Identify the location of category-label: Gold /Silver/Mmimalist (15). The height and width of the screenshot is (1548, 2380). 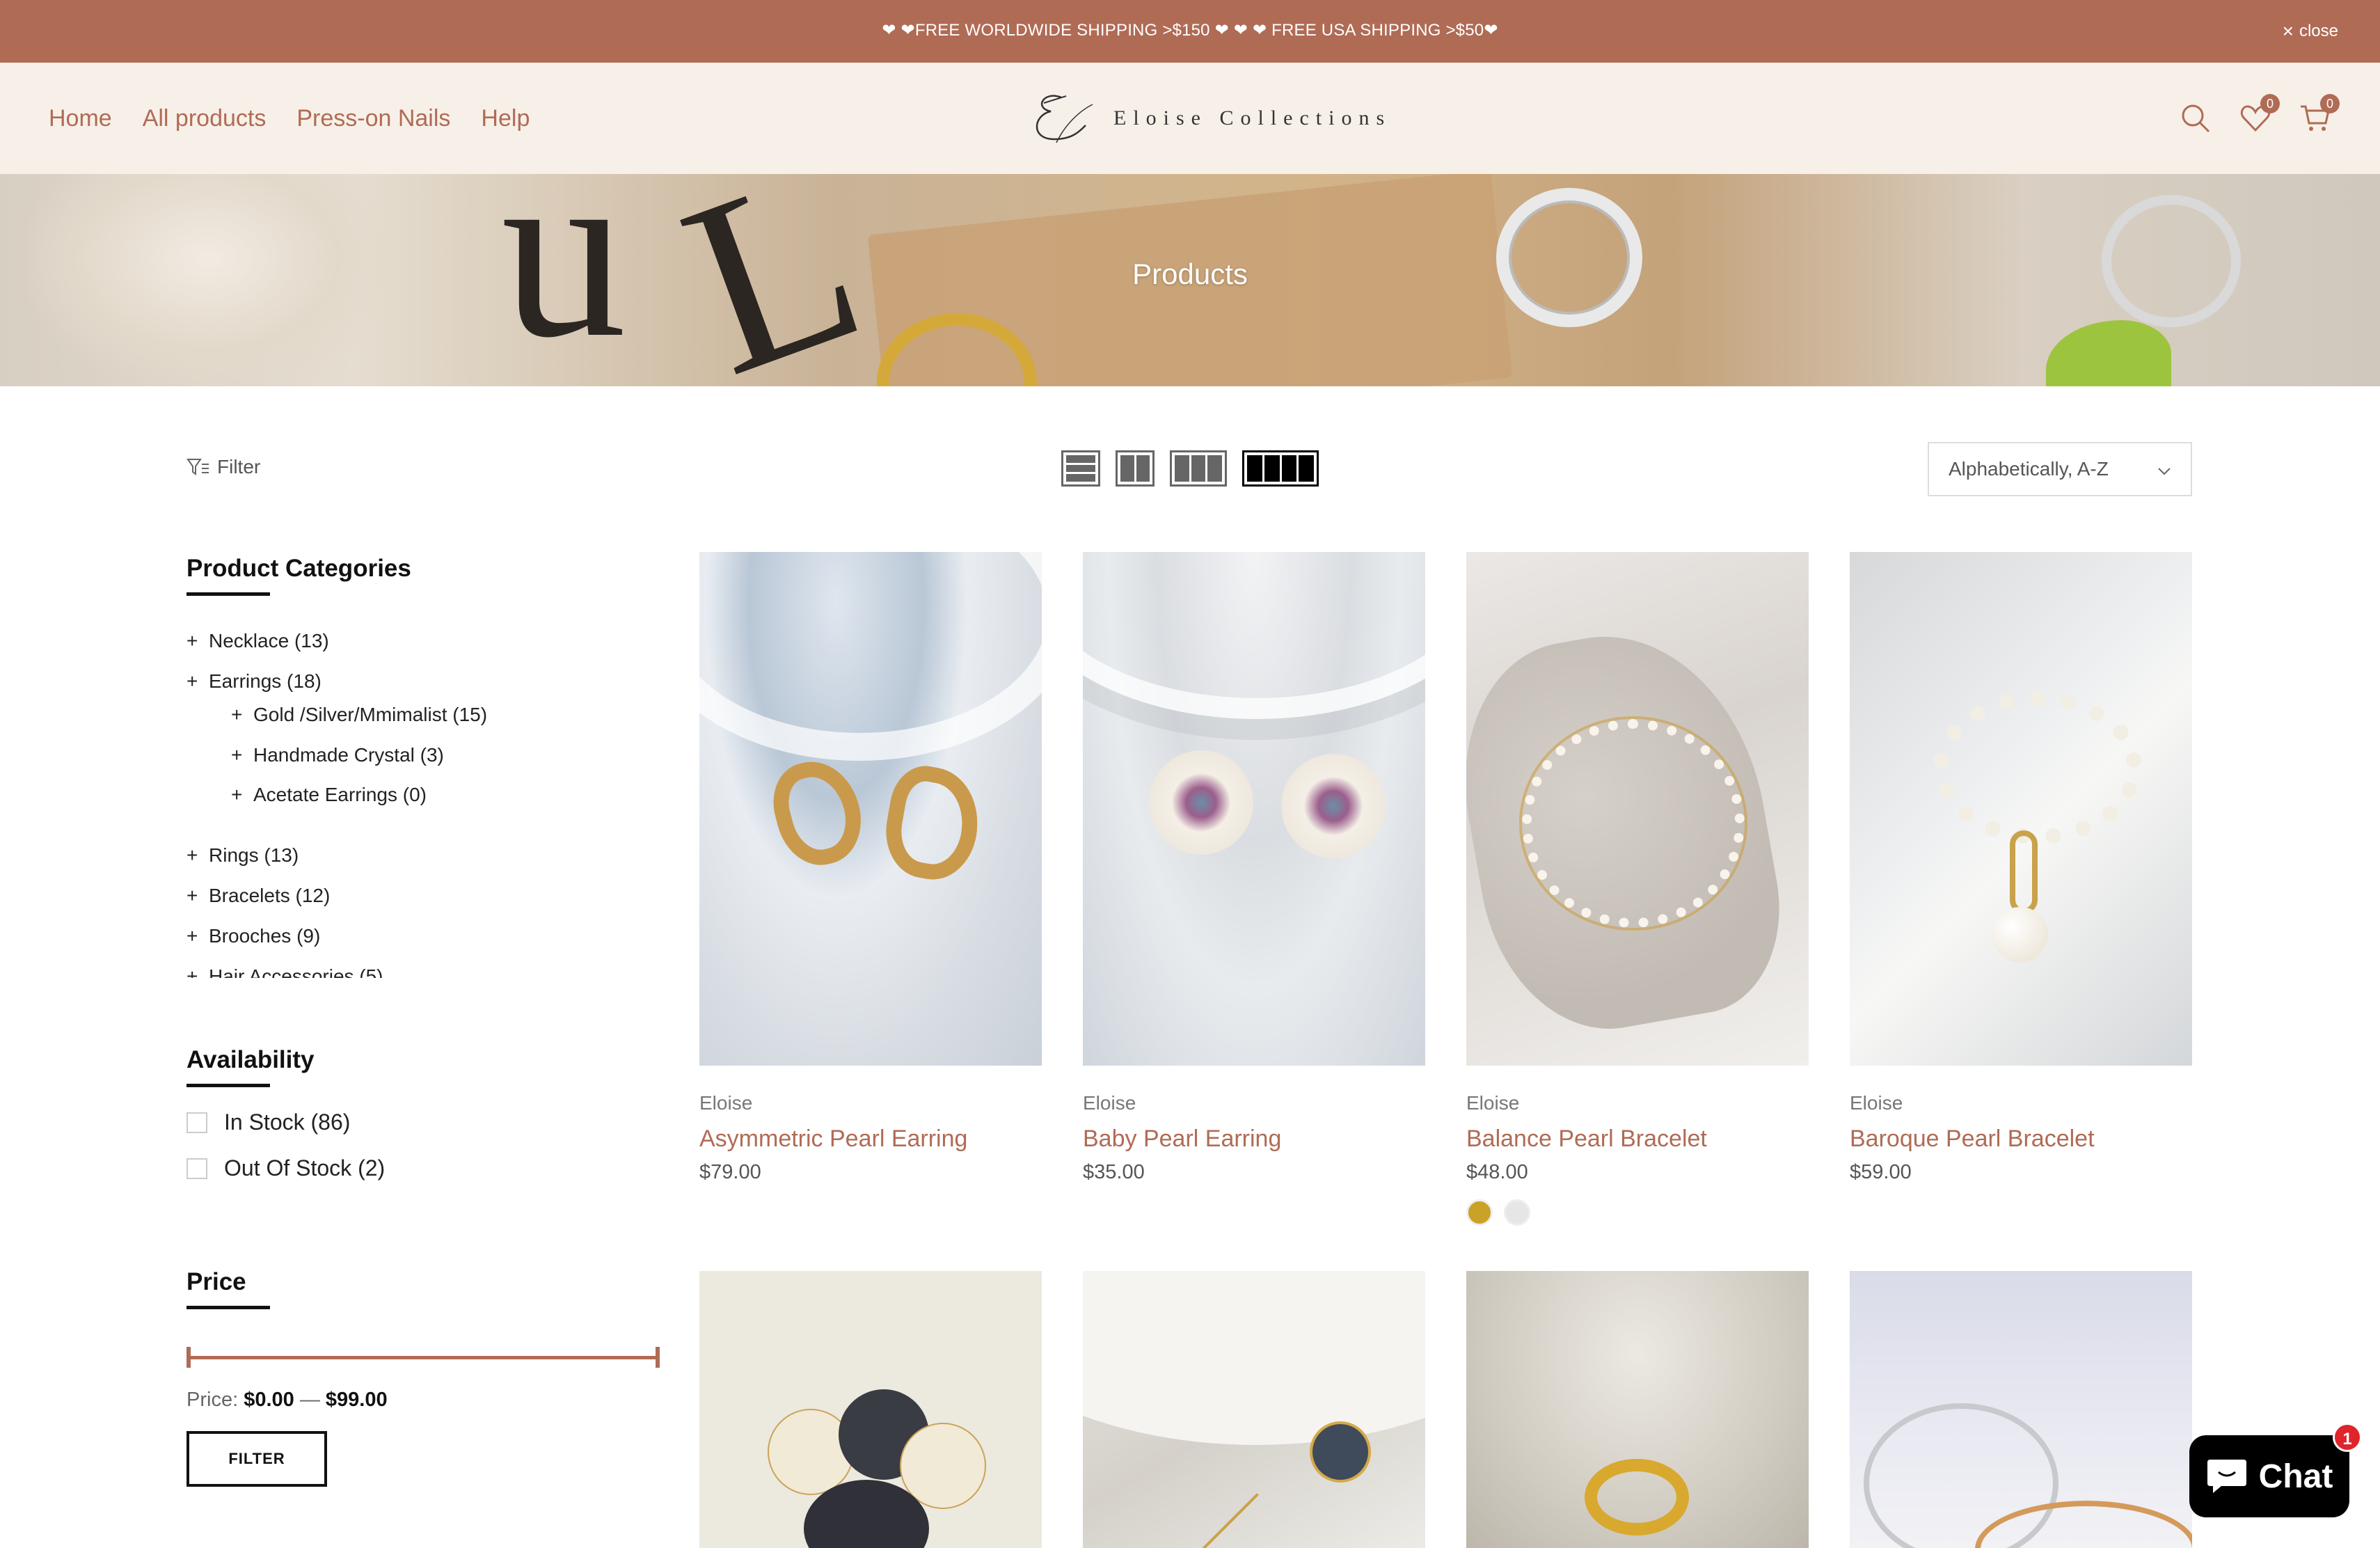
(371, 714).